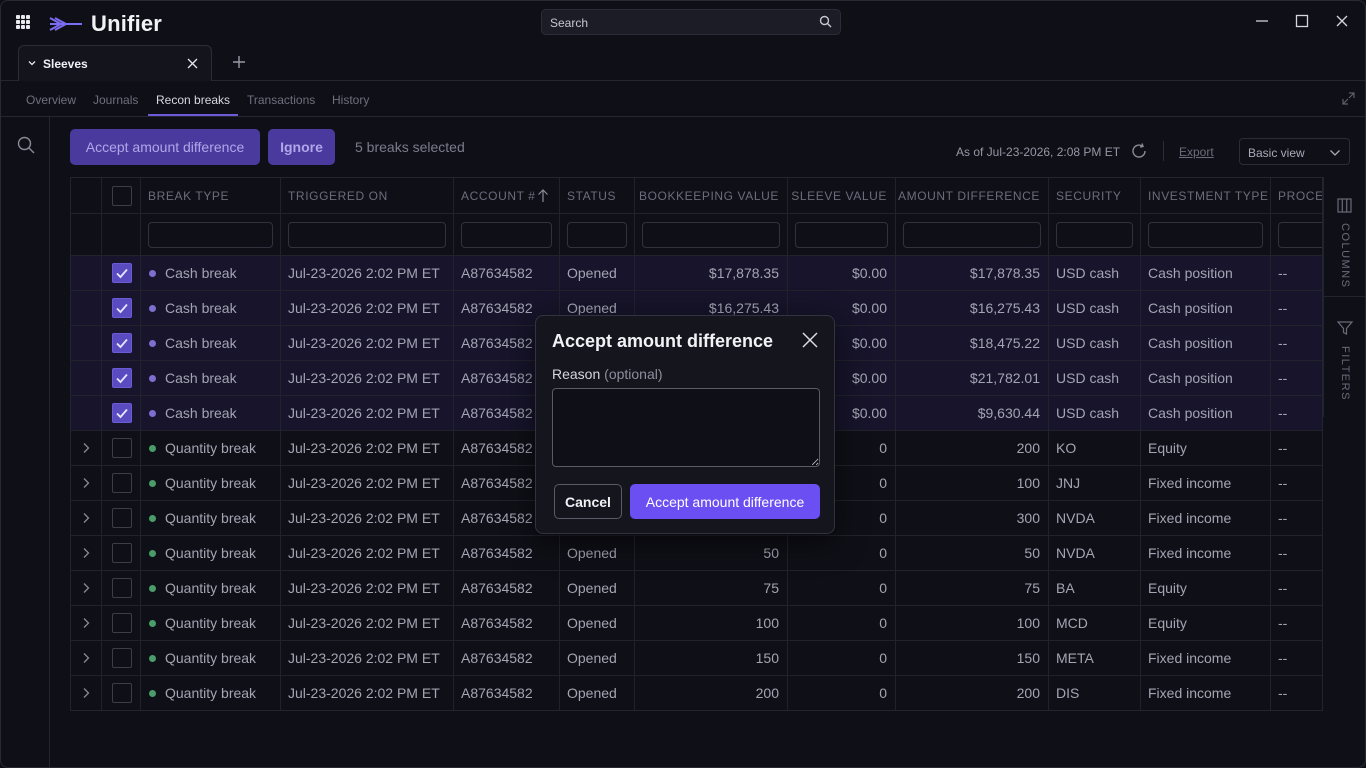  I want to click on tab-sleeves: Sleeves, so click(115, 63).